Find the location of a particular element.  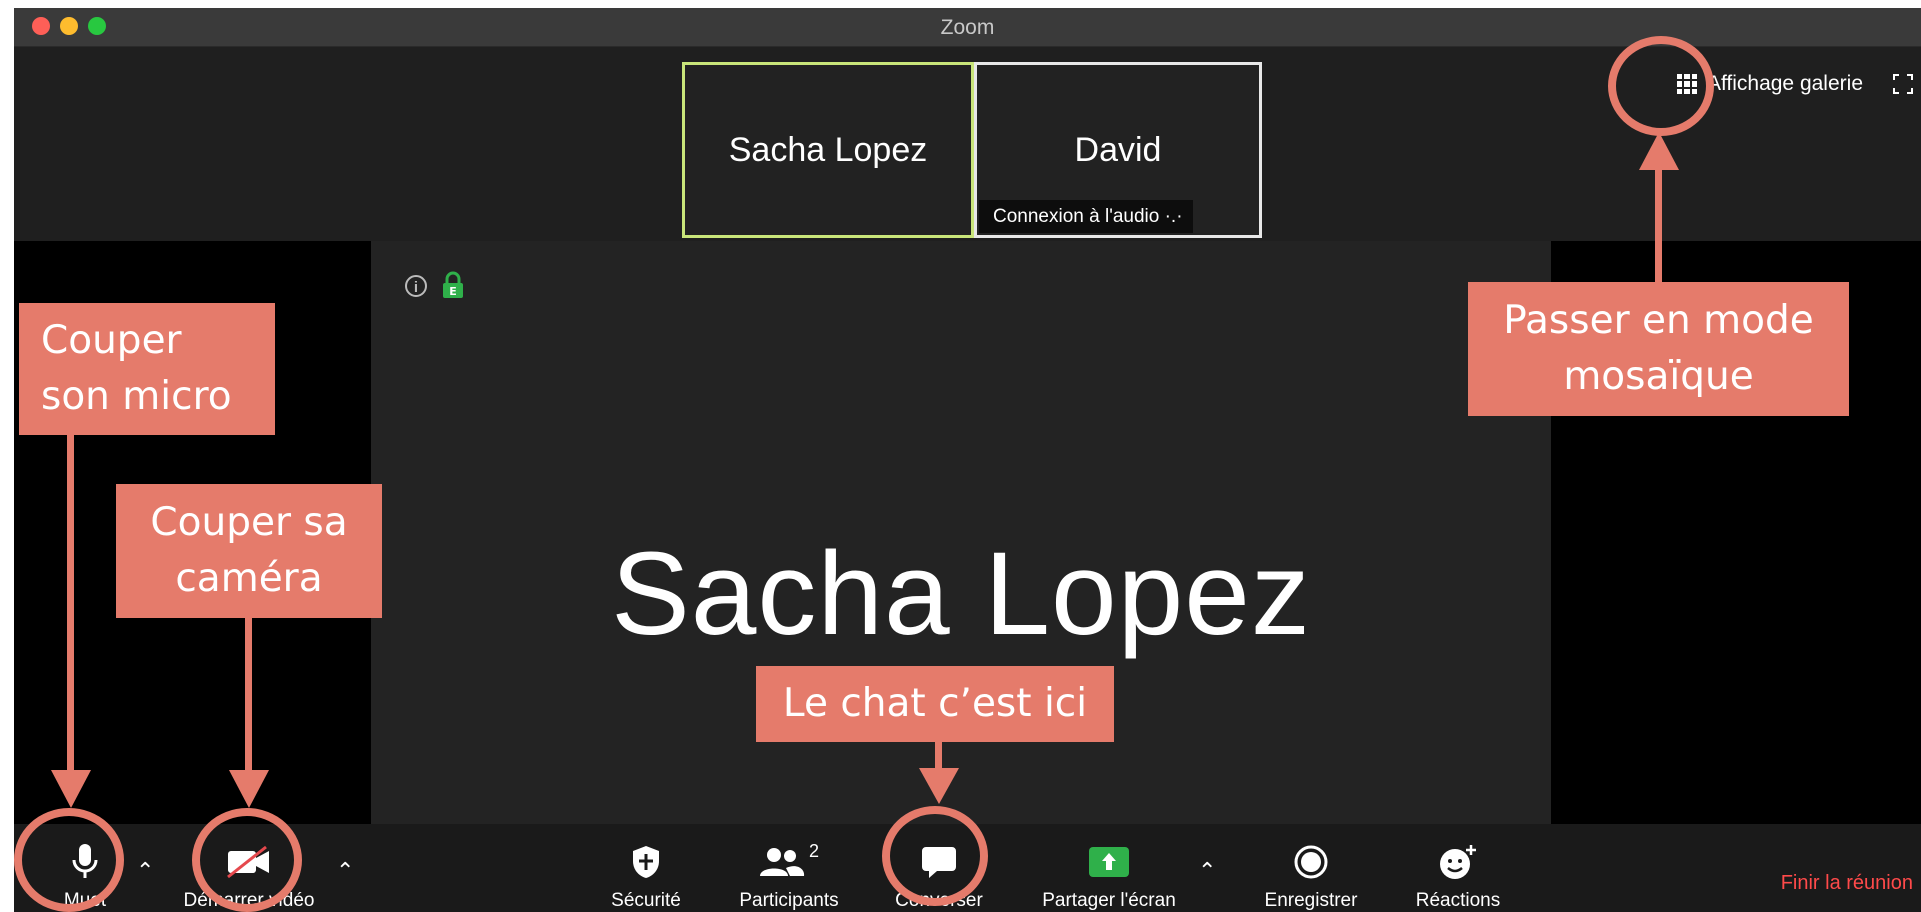

participant-tile-david: David Connexion à l'audio ·.· is located at coordinates (1118, 150).